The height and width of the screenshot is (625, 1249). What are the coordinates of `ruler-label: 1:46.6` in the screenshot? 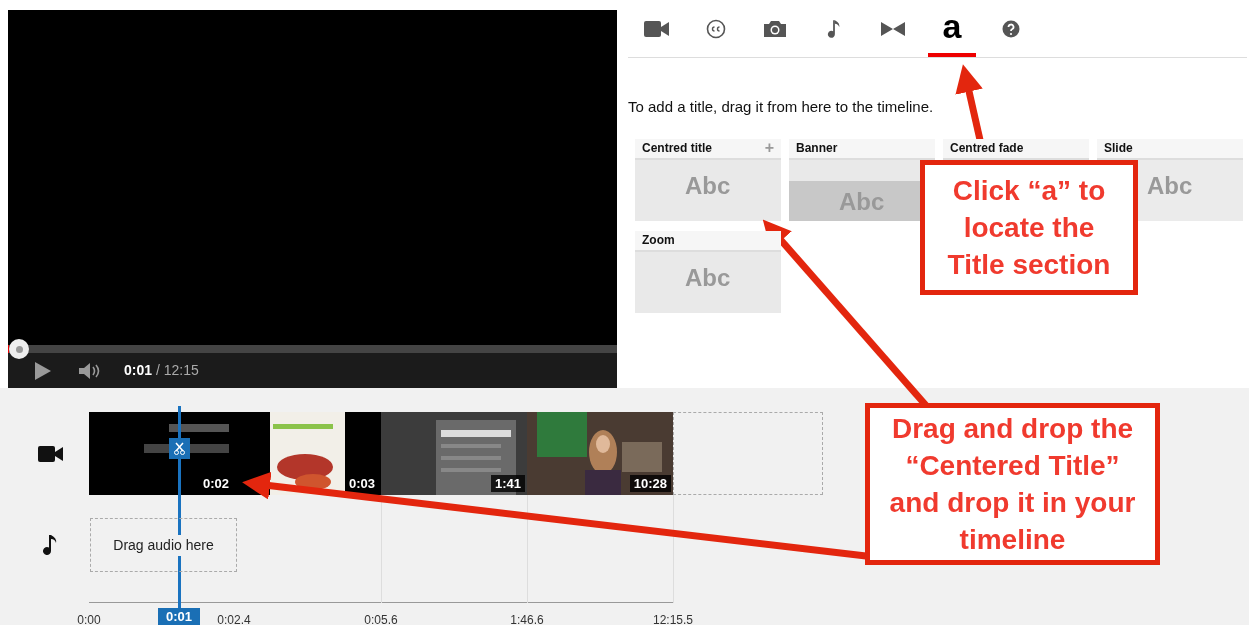 It's located at (527, 618).